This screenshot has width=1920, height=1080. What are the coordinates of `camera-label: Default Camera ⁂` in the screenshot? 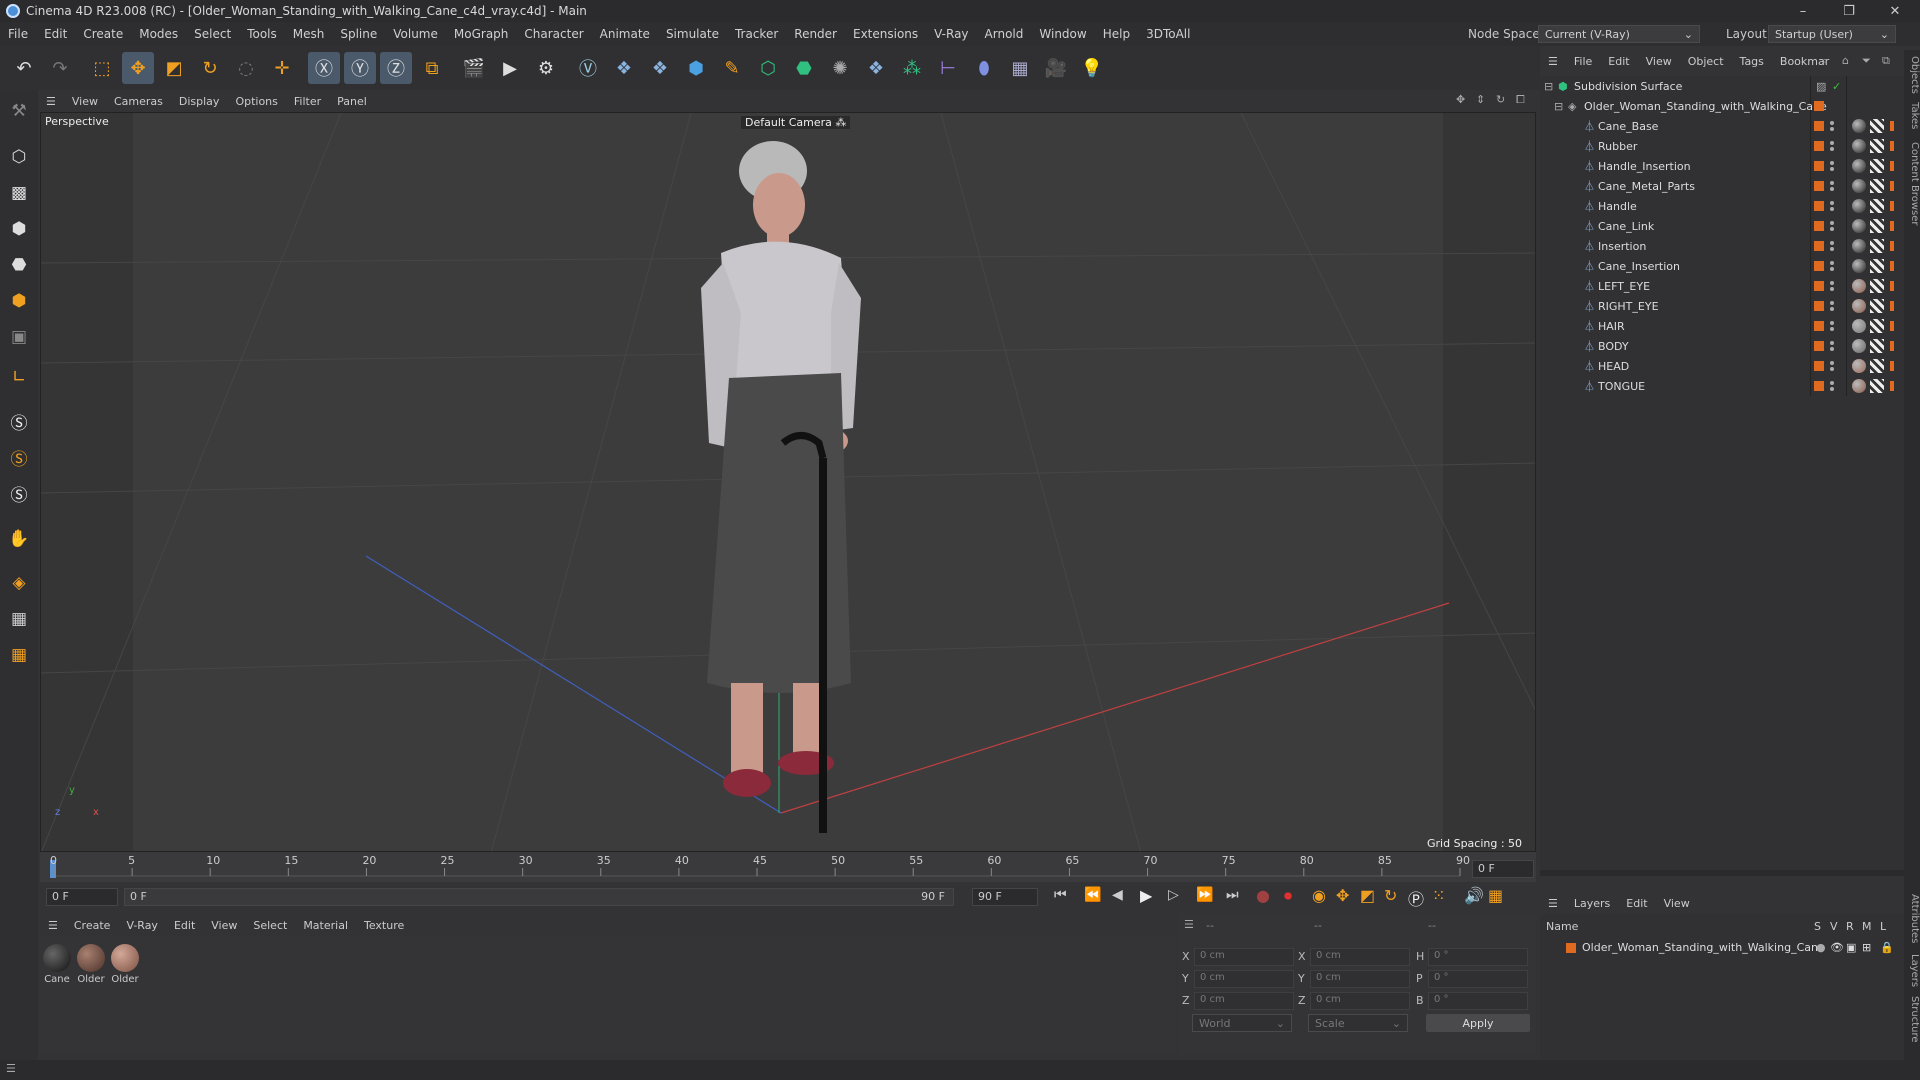 It's located at (796, 122).